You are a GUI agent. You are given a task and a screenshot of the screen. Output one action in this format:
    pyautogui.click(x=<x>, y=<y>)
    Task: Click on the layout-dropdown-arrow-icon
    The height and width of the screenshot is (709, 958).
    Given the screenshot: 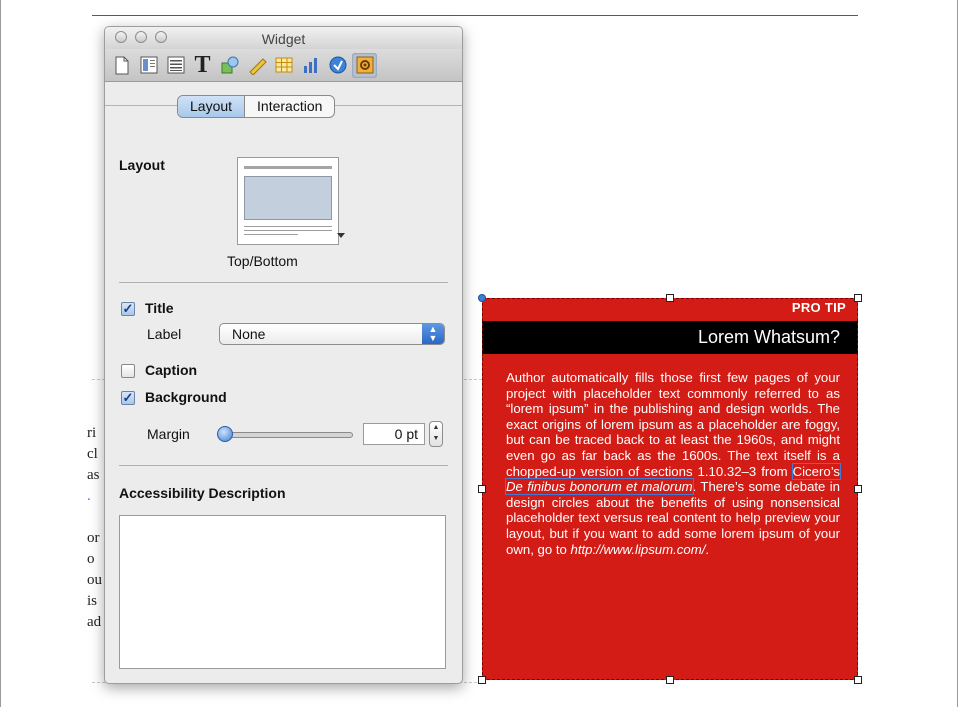 What is the action you would take?
    pyautogui.click(x=341, y=235)
    